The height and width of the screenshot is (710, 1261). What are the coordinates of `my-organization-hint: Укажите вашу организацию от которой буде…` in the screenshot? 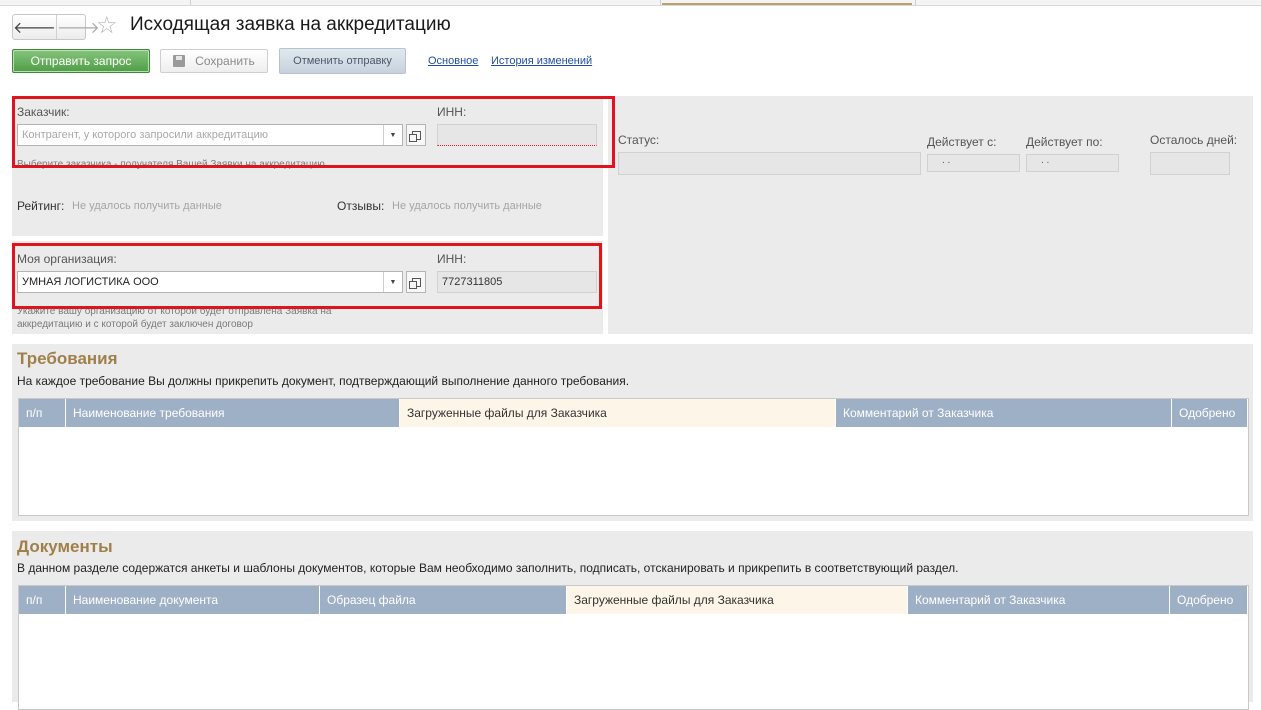 It's located at (174, 318).